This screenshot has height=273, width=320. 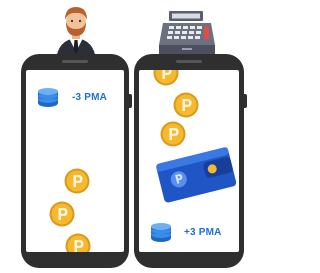 What do you see at coordinates (90, 97) in the screenshot?
I see `left-amount-label: -3 PMA` at bounding box center [90, 97].